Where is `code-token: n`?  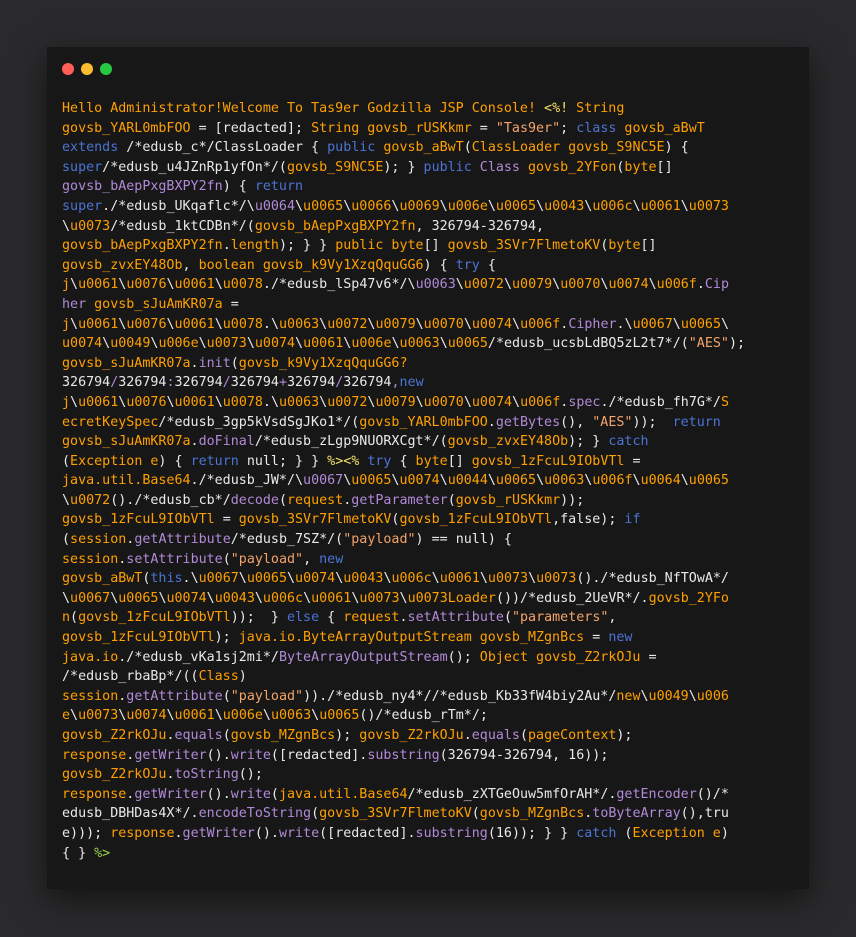 code-token: n is located at coordinates (66, 618).